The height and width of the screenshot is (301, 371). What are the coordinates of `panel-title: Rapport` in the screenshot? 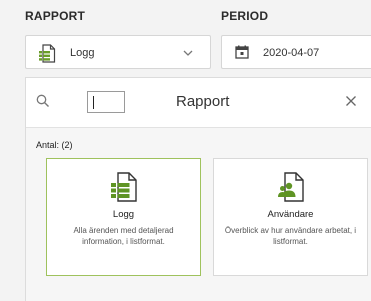 It's located at (203, 101).